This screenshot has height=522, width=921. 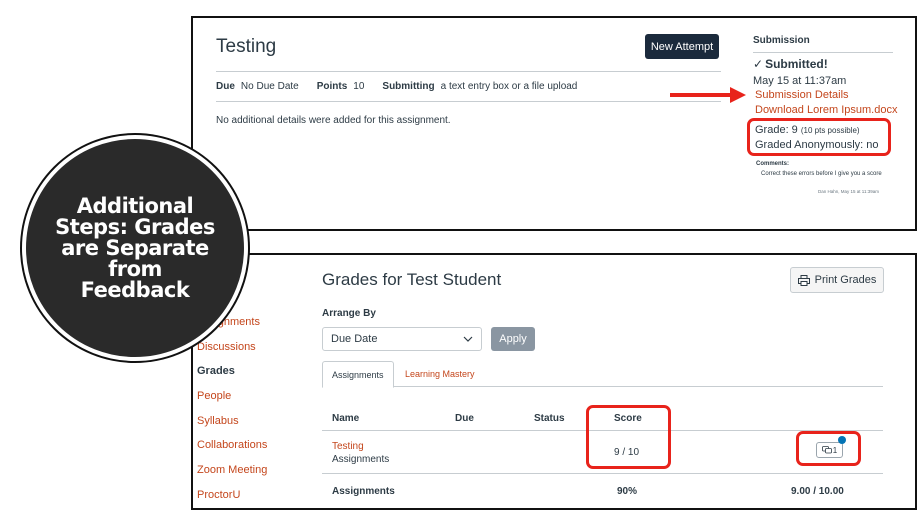 I want to click on submission-details-link: Submission Details, so click(x=802, y=95).